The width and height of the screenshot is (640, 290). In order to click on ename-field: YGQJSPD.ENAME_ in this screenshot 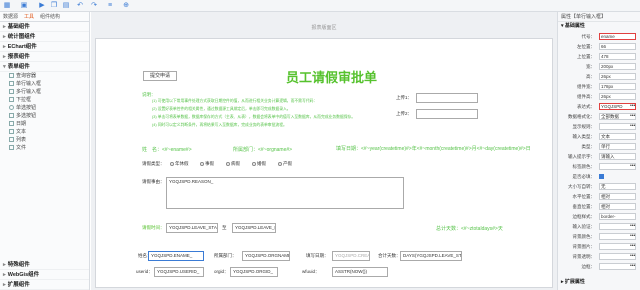, I will do `click(176, 256)`.